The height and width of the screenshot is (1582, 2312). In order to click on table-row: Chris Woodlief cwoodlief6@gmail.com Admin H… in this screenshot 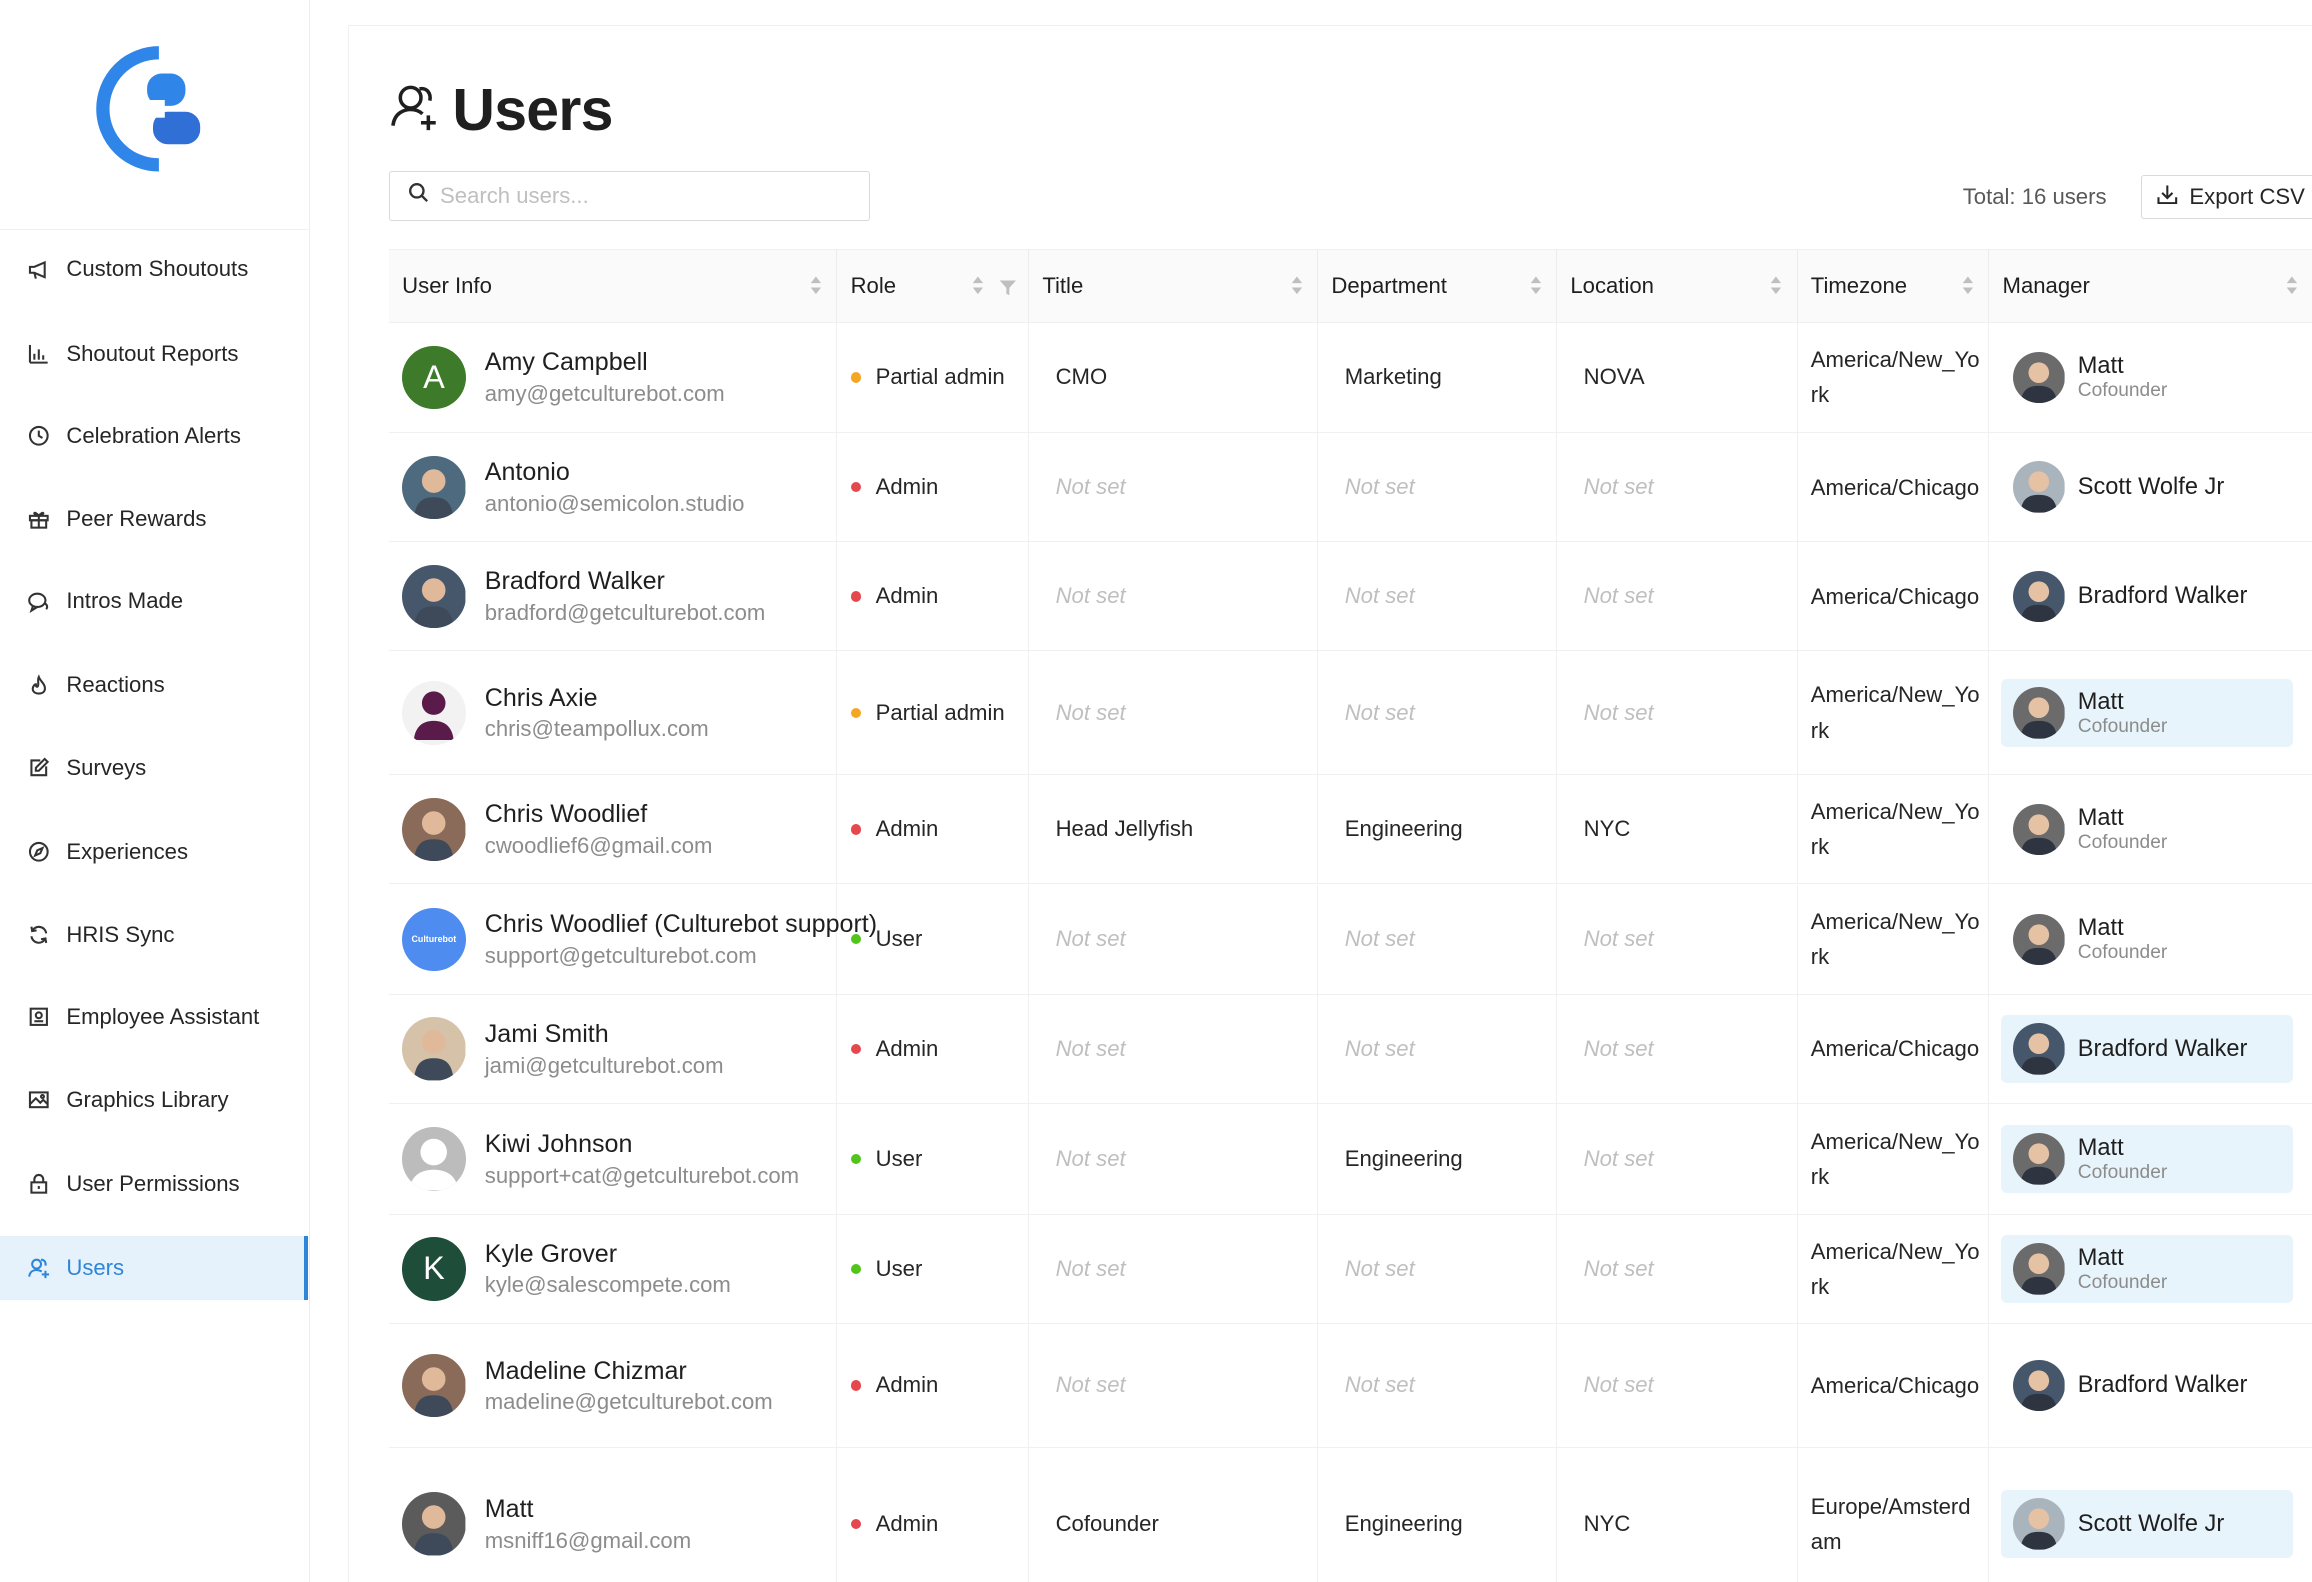, I will do `click(1350, 830)`.